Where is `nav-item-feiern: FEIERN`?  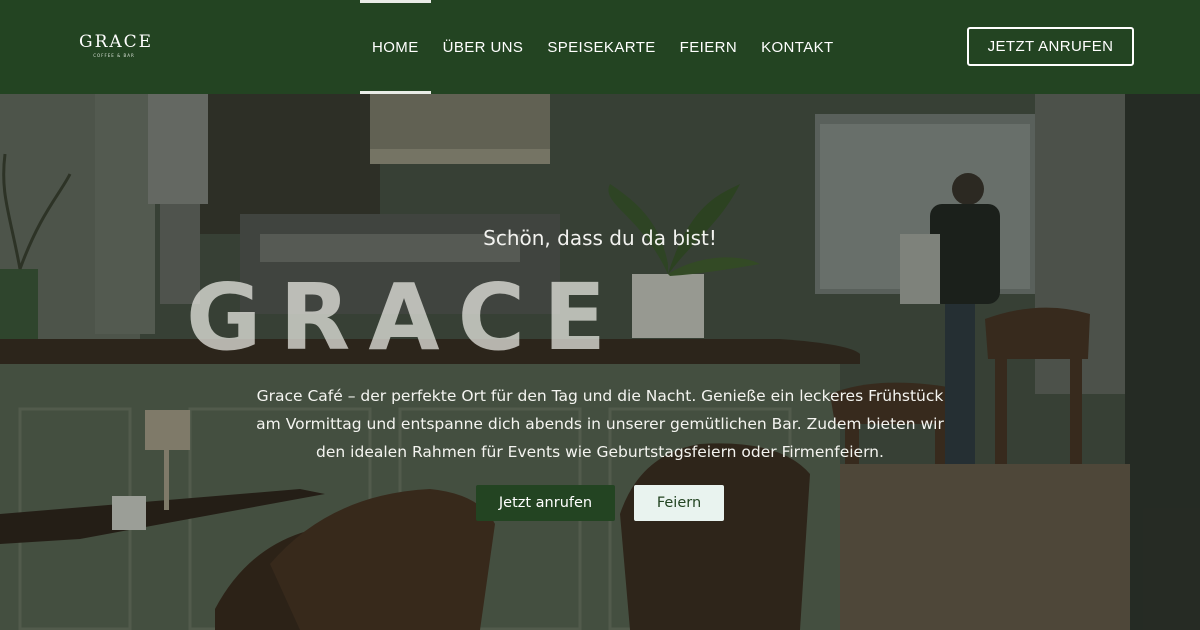
nav-item-feiern: FEIERN is located at coordinates (708, 47).